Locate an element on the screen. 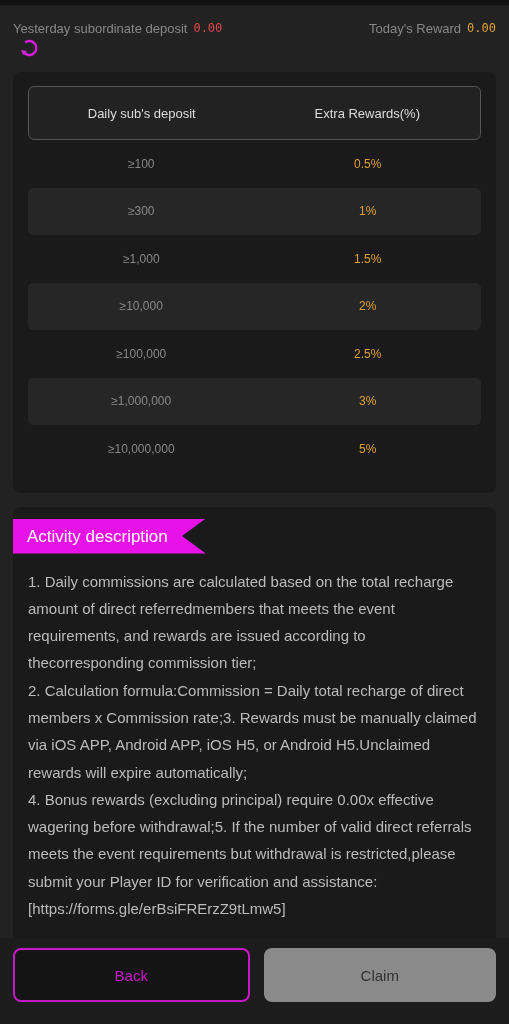 Image resolution: width=509 pixels, height=1024 pixels. table-cell-text: ≥1,000,000 is located at coordinates (141, 401).